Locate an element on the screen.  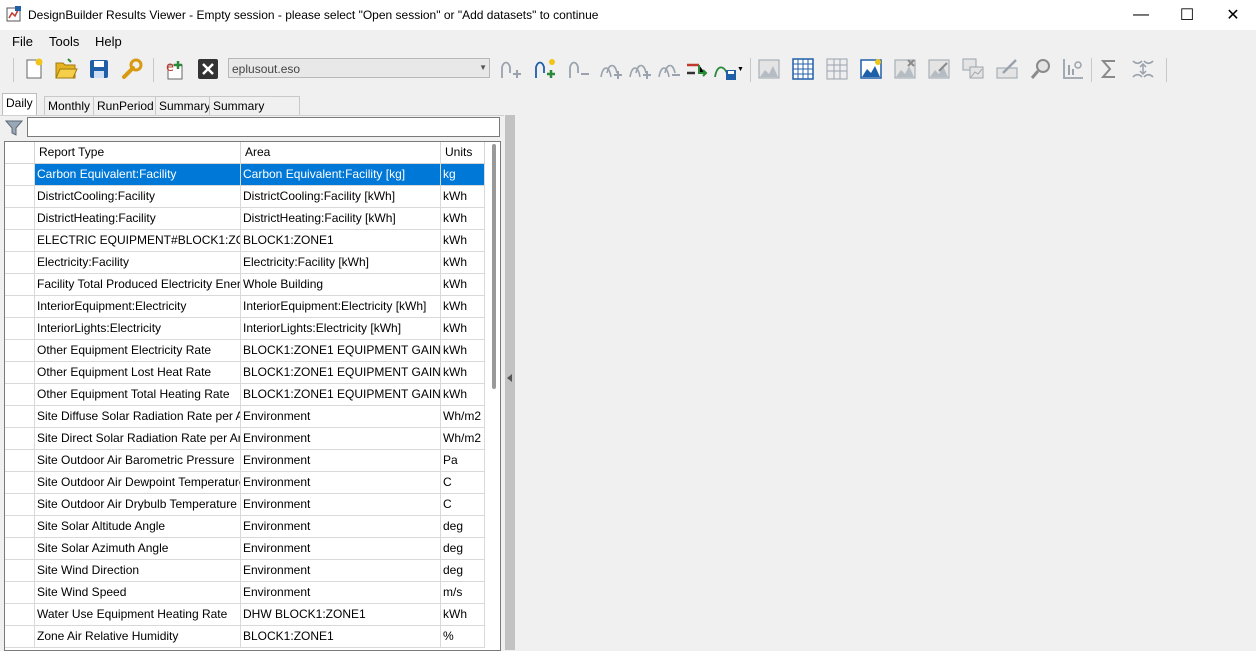
cell-report-type: Water Use Equipment Heating Rate is located at coordinates (138, 615).